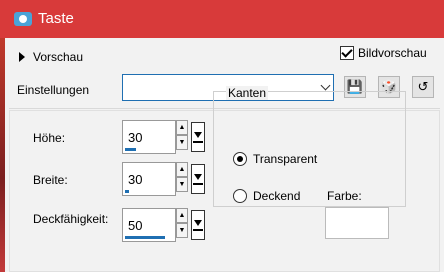 Image resolution: width=444 pixels, height=272 pixels. Describe the element at coordinates (135, 179) in the screenshot. I see `width-value: 30` at that location.